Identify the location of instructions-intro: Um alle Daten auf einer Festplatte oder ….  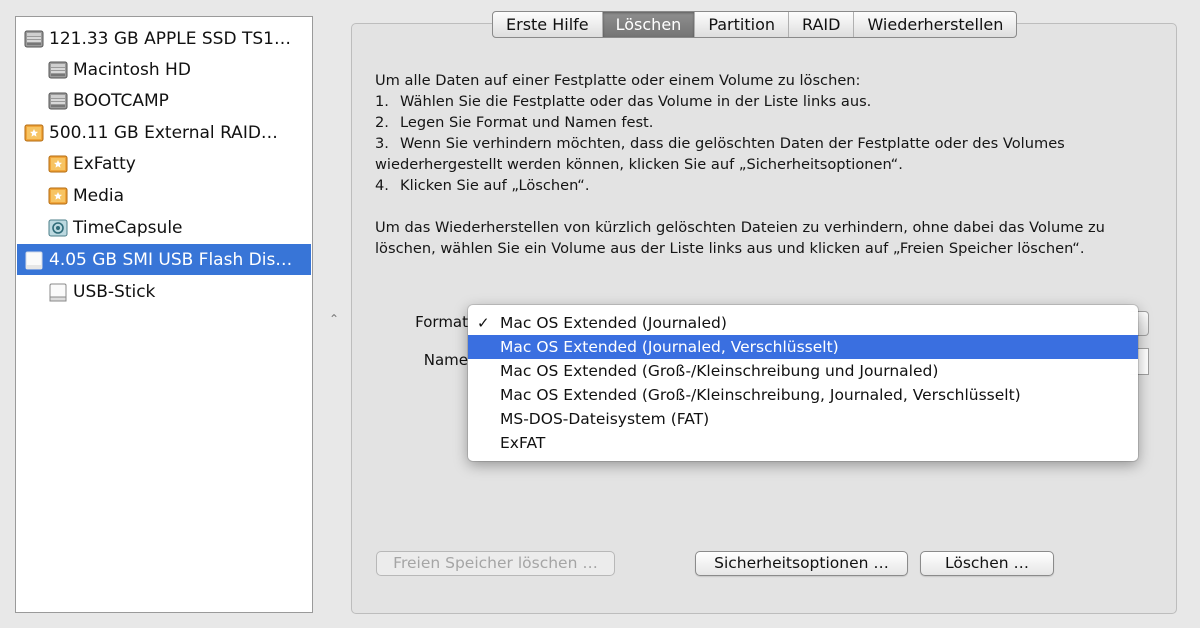
(618, 80).